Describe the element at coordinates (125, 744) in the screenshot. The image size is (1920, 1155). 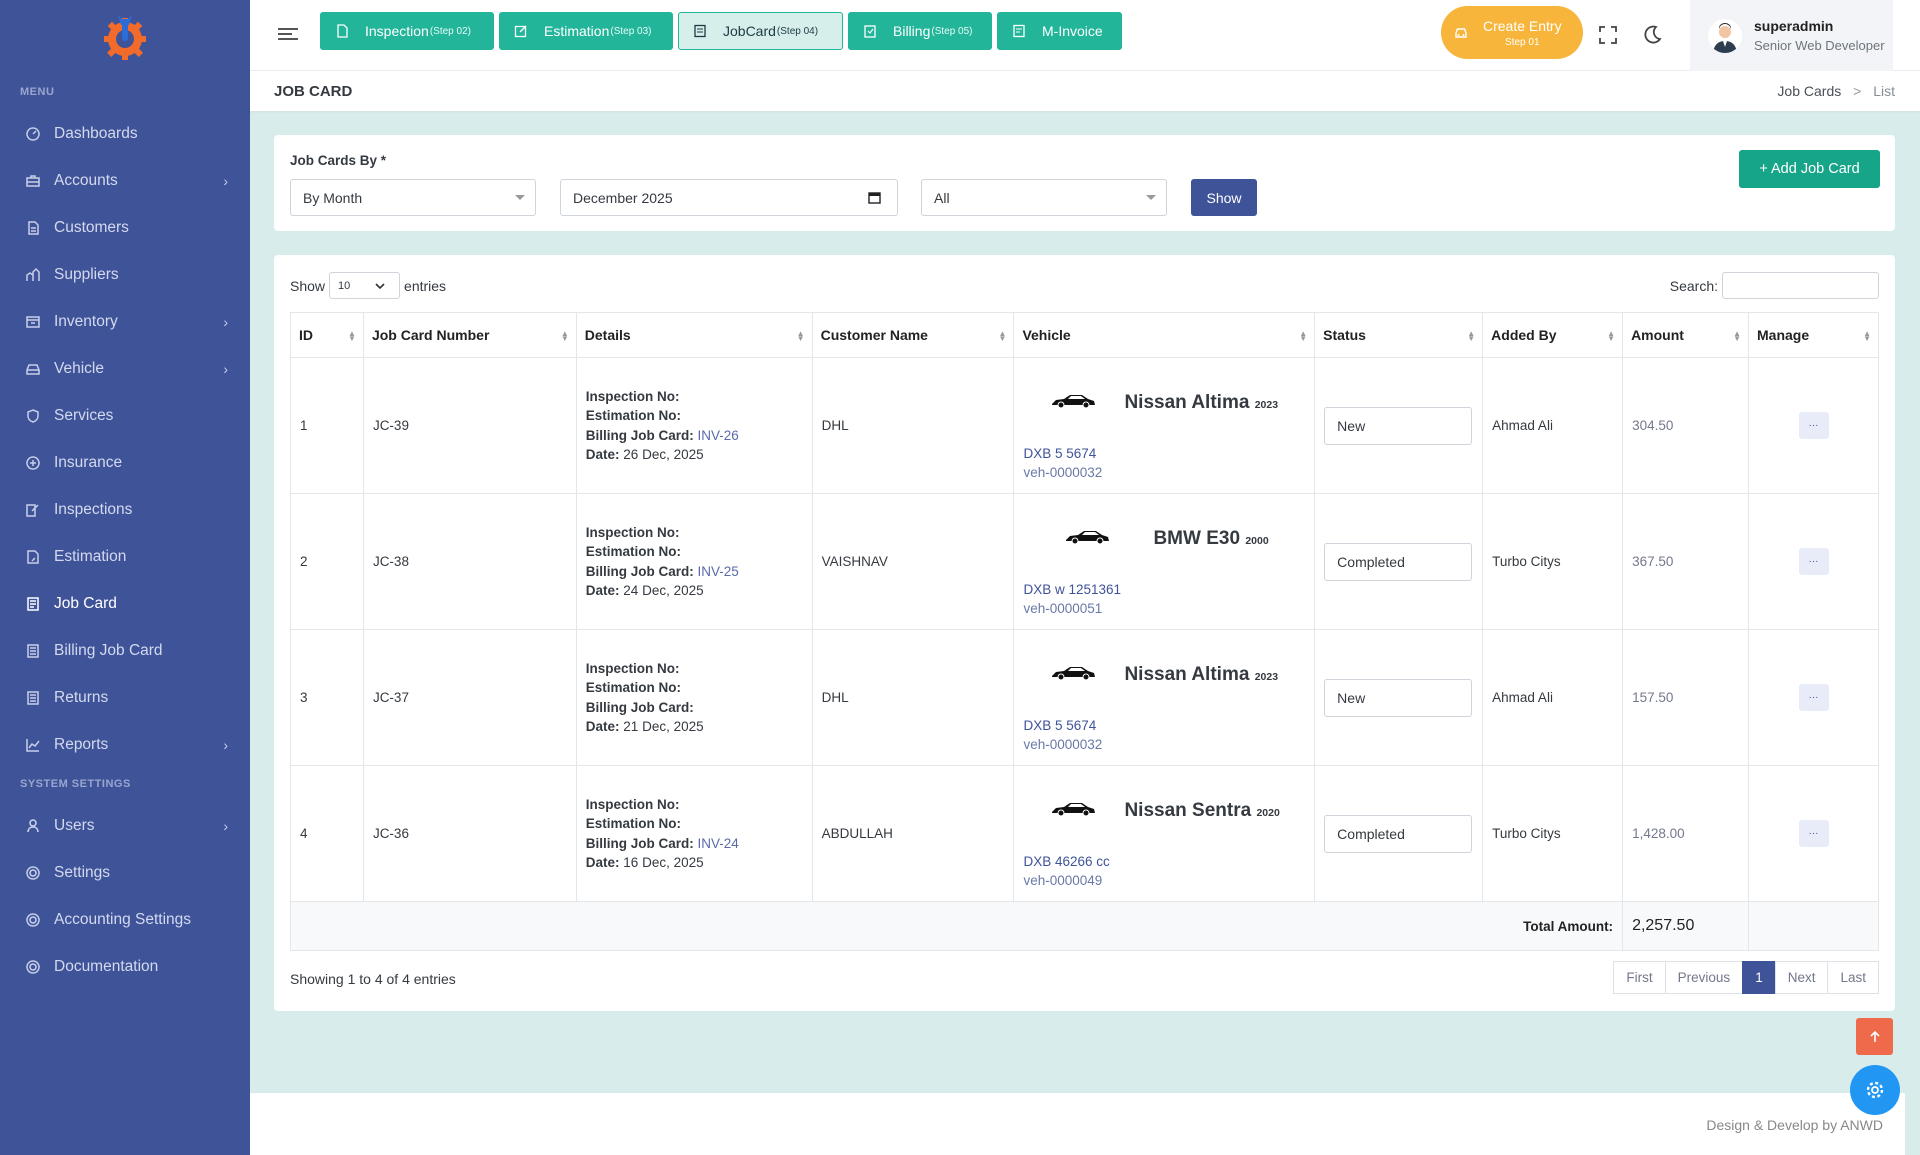
I see `sidebar-item-reports: Reports ›` at that location.